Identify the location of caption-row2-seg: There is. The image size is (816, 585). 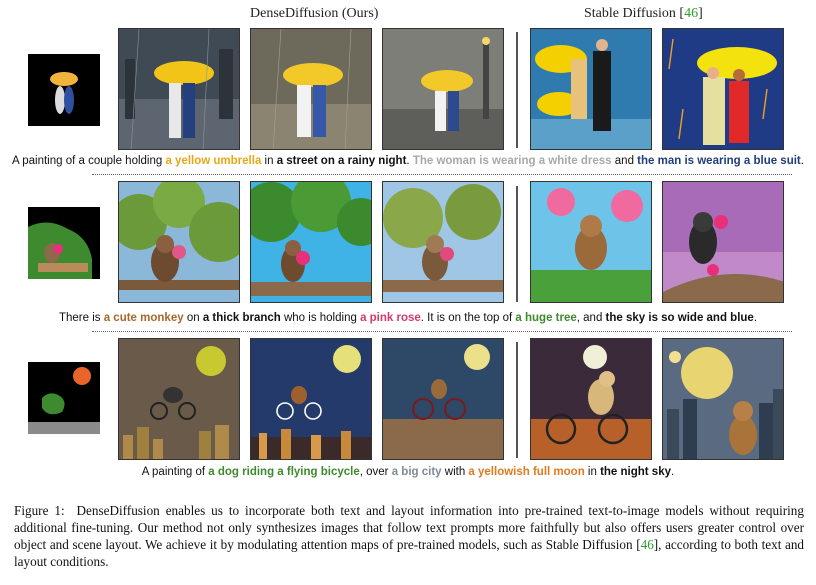
(81, 318).